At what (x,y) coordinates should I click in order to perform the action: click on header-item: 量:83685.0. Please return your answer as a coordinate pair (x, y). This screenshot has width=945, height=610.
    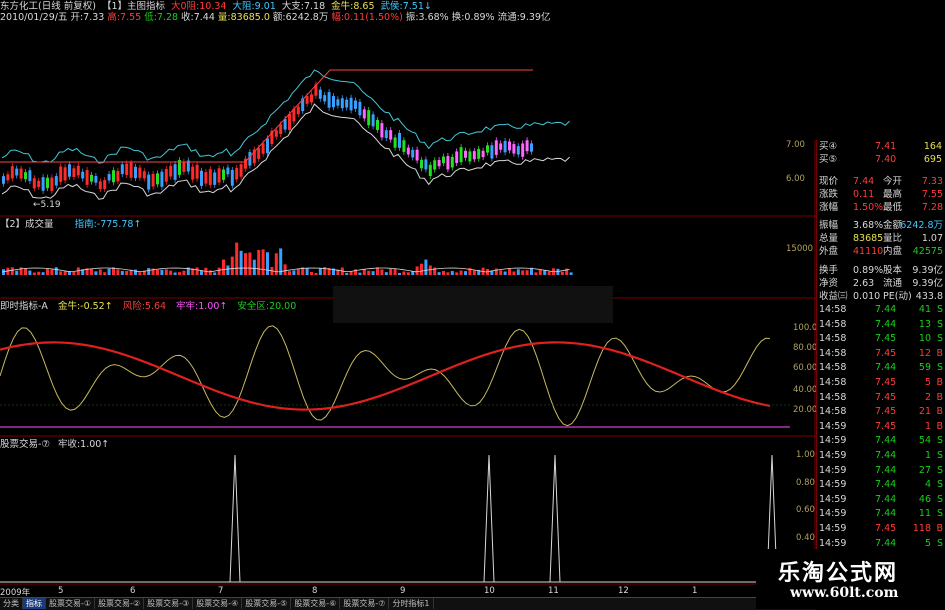
    Looking at the image, I should click on (243, 17).